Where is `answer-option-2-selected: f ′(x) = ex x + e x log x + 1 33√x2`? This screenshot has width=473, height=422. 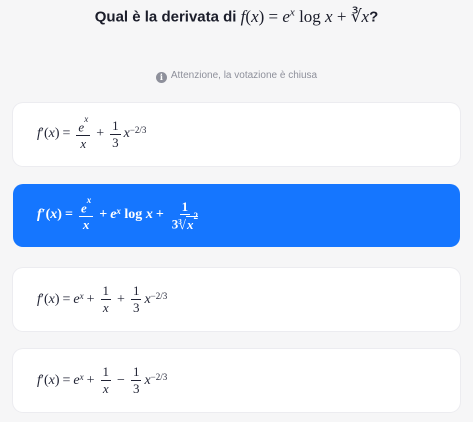
answer-option-2-selected: f ′(x) = ex x + e x log x + 1 33√x2 is located at coordinates (236, 215).